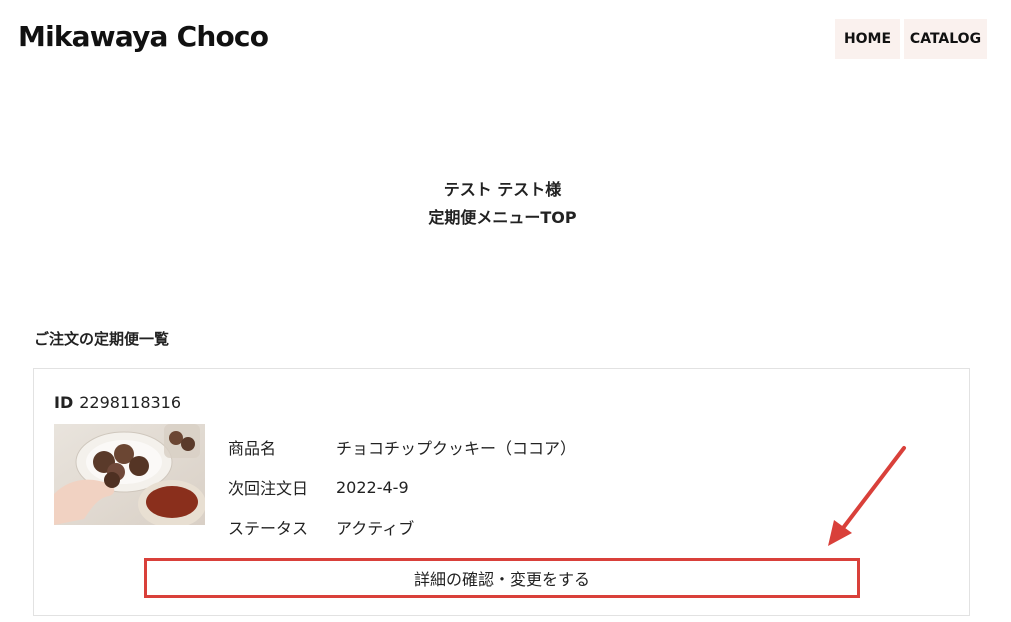 The width and height of the screenshot is (1011, 622). I want to click on status-label: ステータス, so click(268, 528).